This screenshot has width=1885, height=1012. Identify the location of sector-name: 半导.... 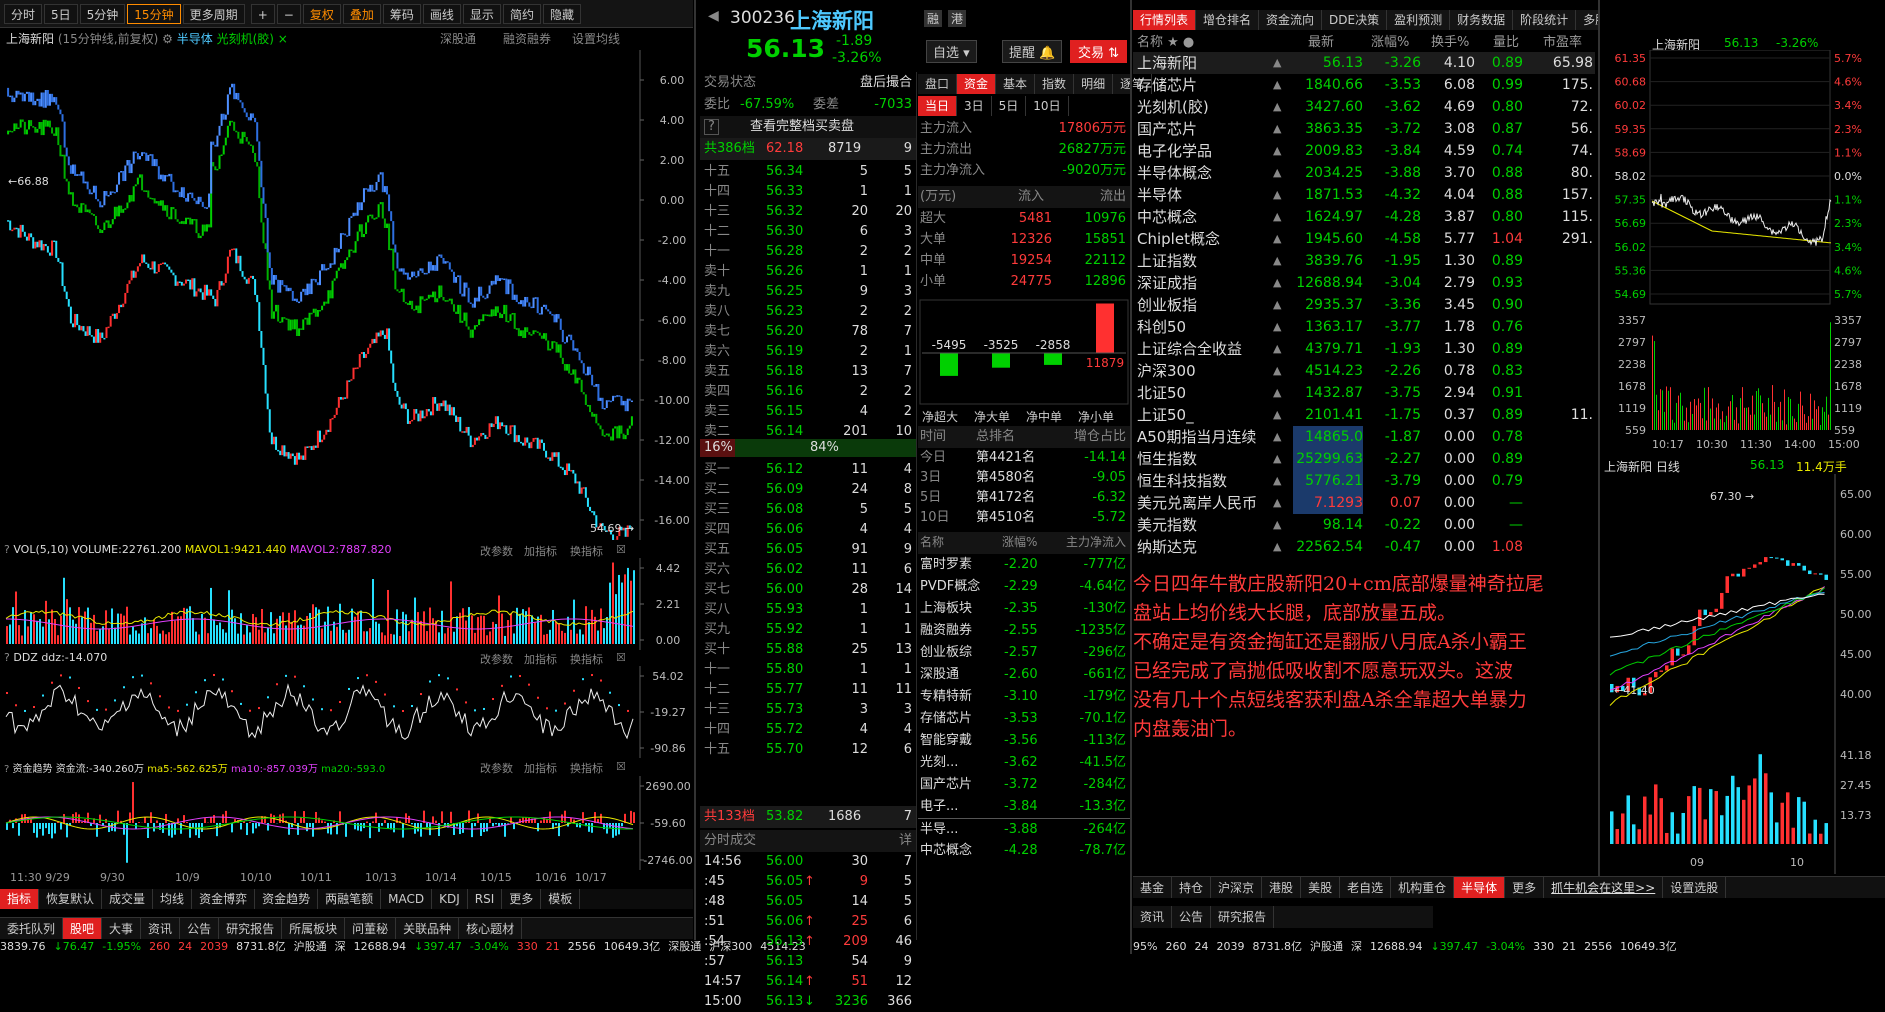
(939, 830).